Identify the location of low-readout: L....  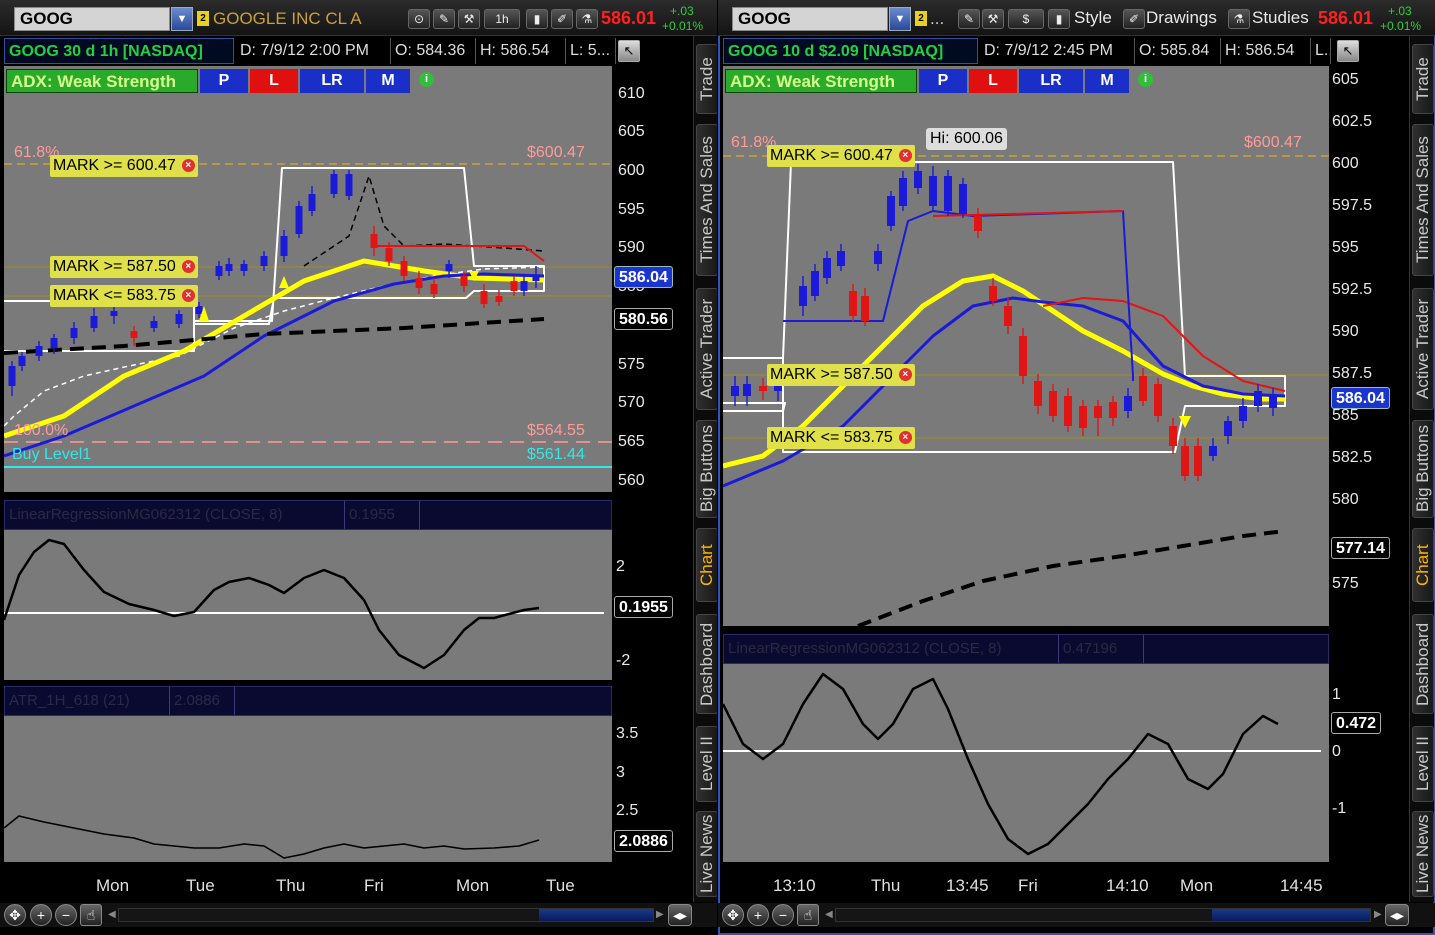
(1321, 51).